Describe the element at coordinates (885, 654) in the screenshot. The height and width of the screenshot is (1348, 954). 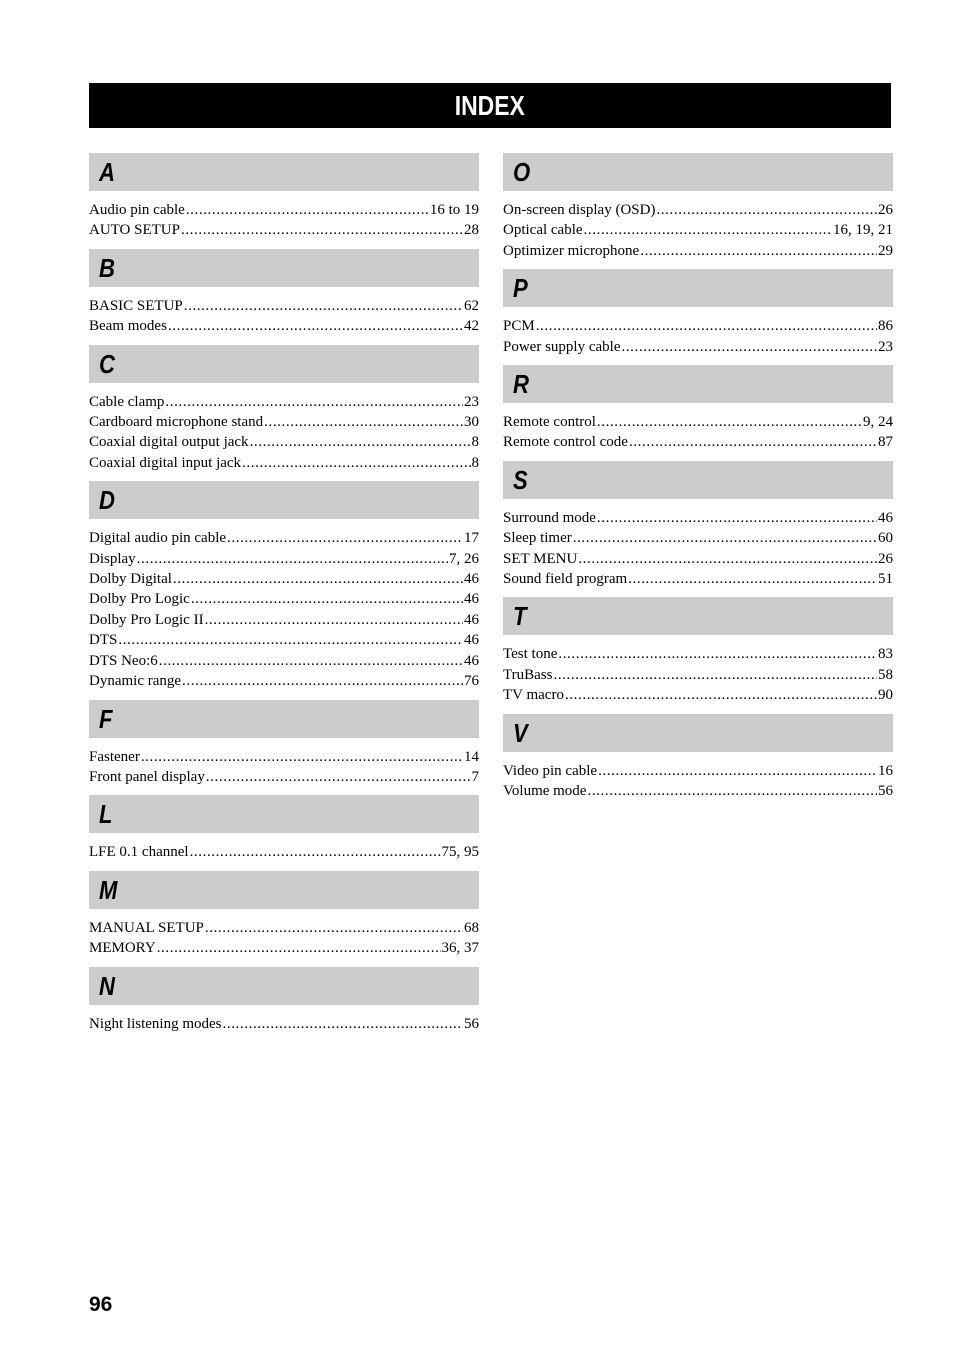
I see `entry-pages: 83` at that location.